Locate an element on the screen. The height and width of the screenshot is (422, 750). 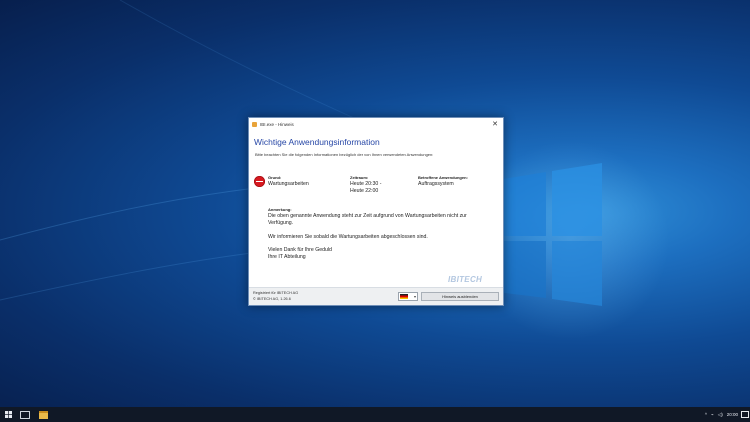
file-explorer-button is located at coordinates (43, 414).